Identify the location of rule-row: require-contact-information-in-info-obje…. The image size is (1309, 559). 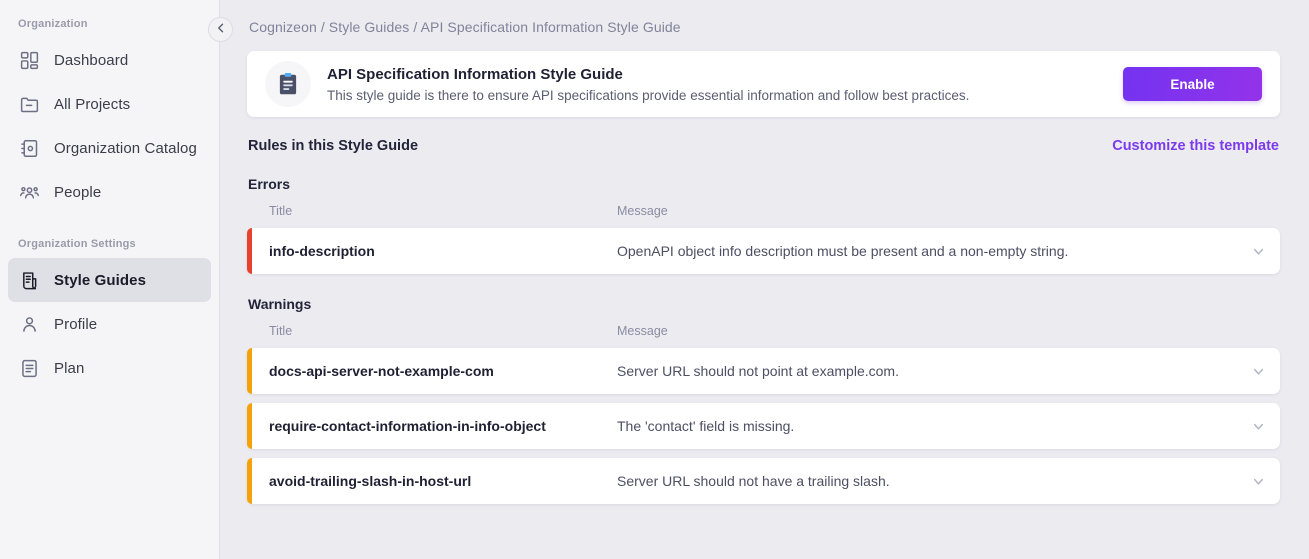
(763, 426).